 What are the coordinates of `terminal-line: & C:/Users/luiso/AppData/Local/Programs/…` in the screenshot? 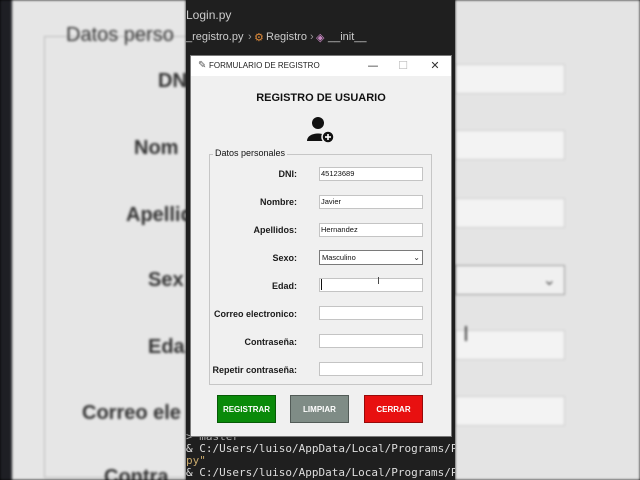 It's located at (320, 472).